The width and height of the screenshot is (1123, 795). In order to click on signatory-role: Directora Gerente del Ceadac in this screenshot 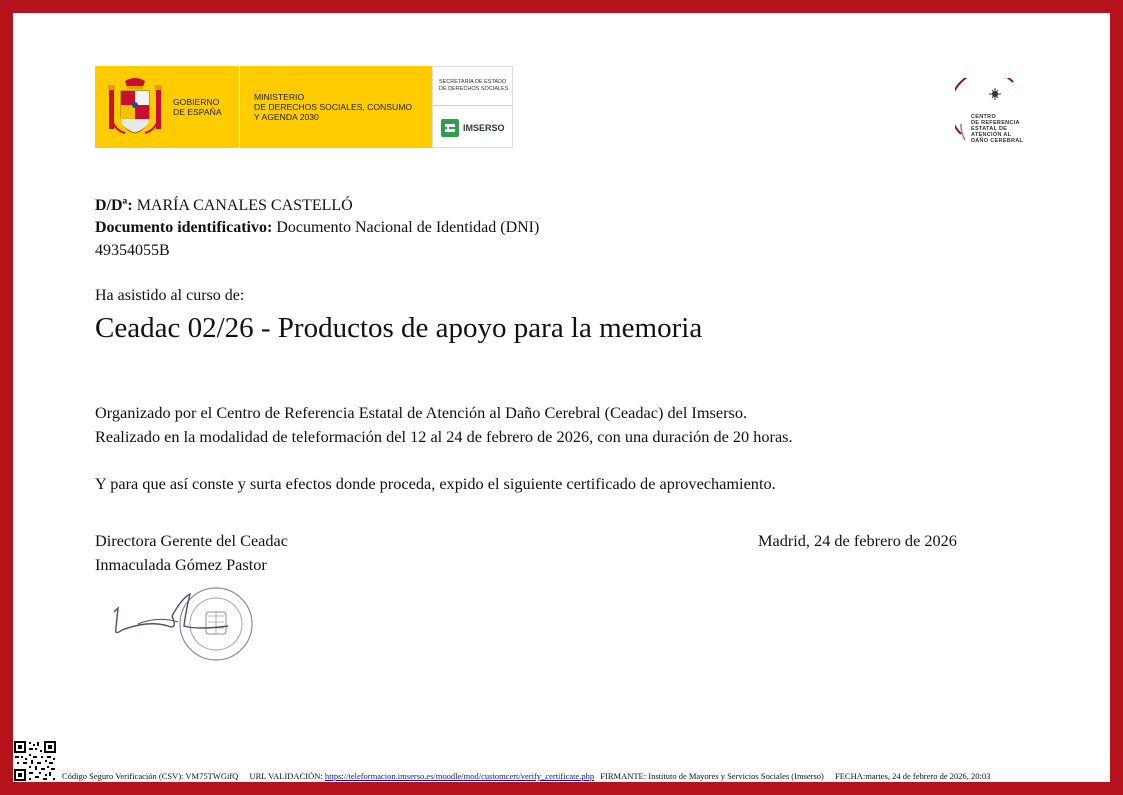, I will do `click(191, 540)`.